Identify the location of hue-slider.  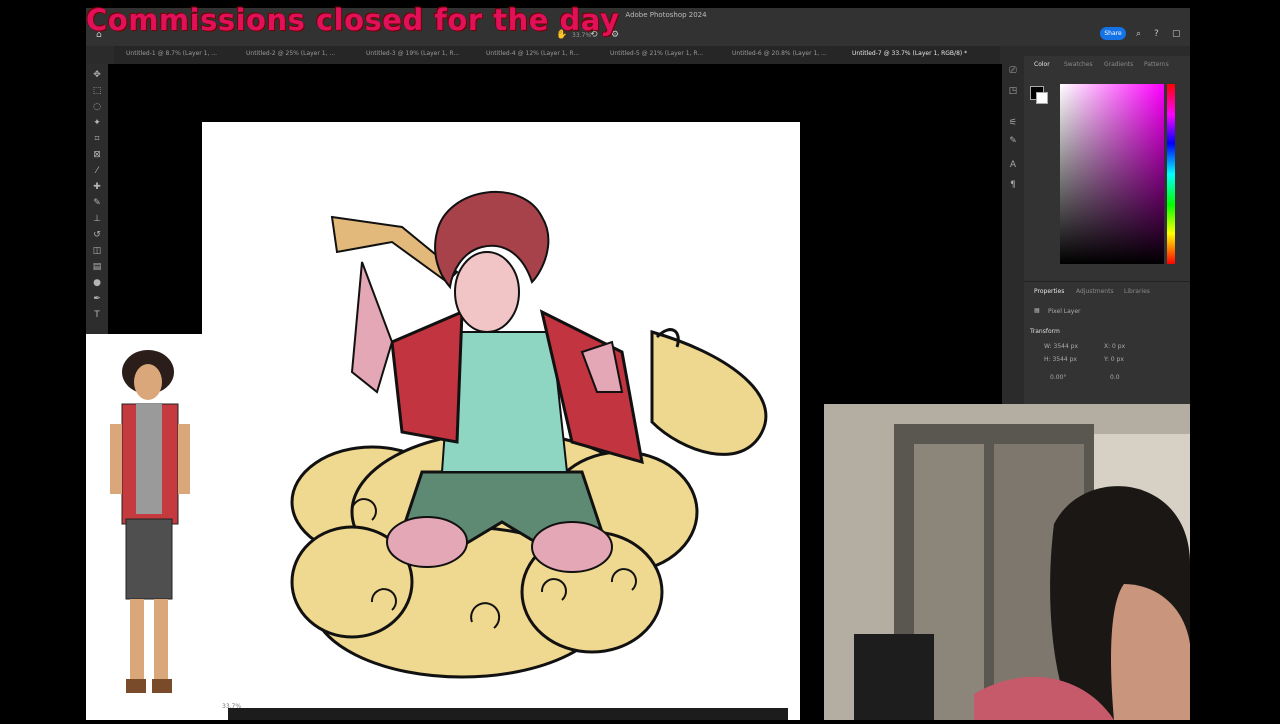
(1171, 174).